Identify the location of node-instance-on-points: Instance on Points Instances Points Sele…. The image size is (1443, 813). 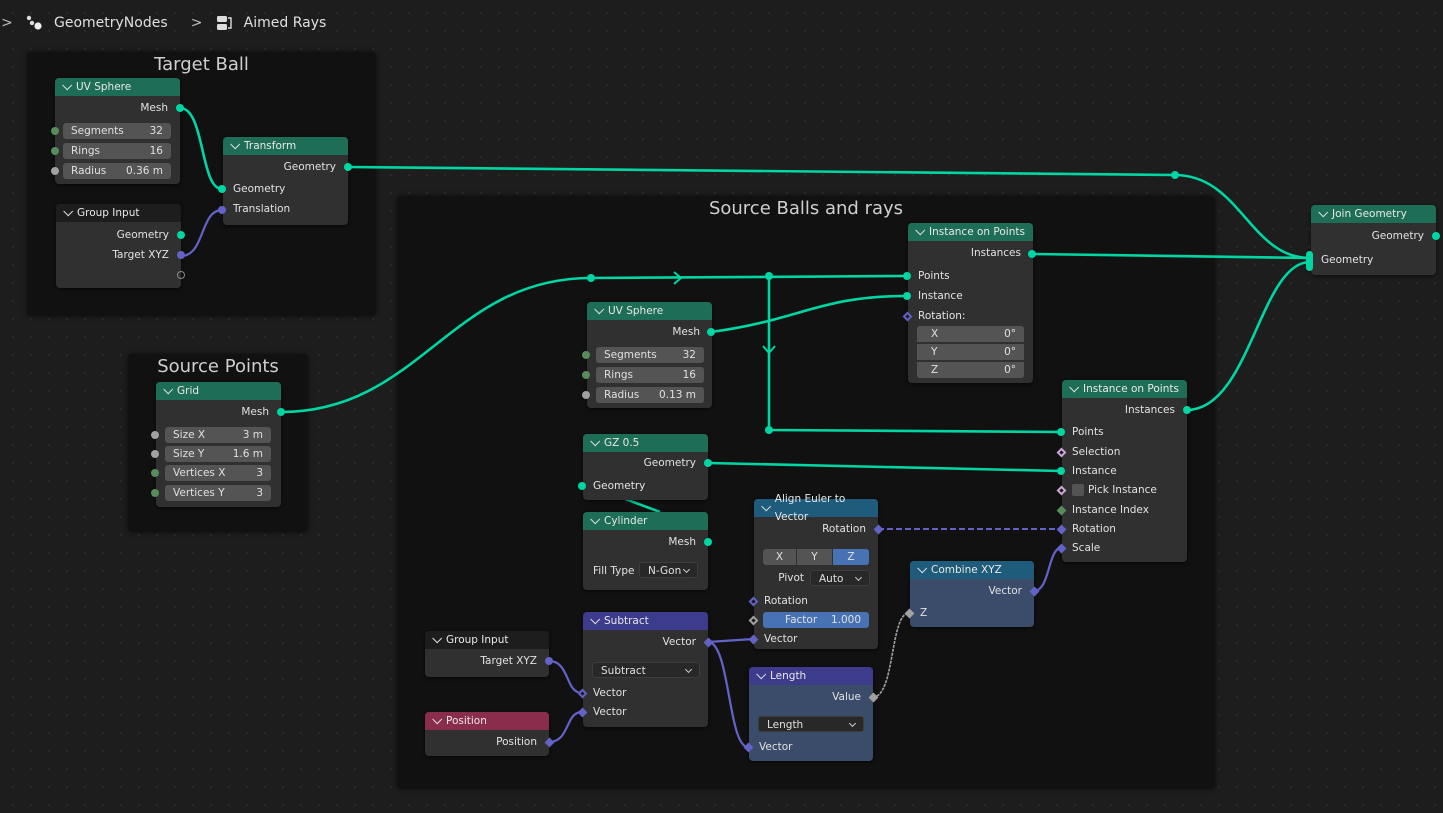
(1124, 471).